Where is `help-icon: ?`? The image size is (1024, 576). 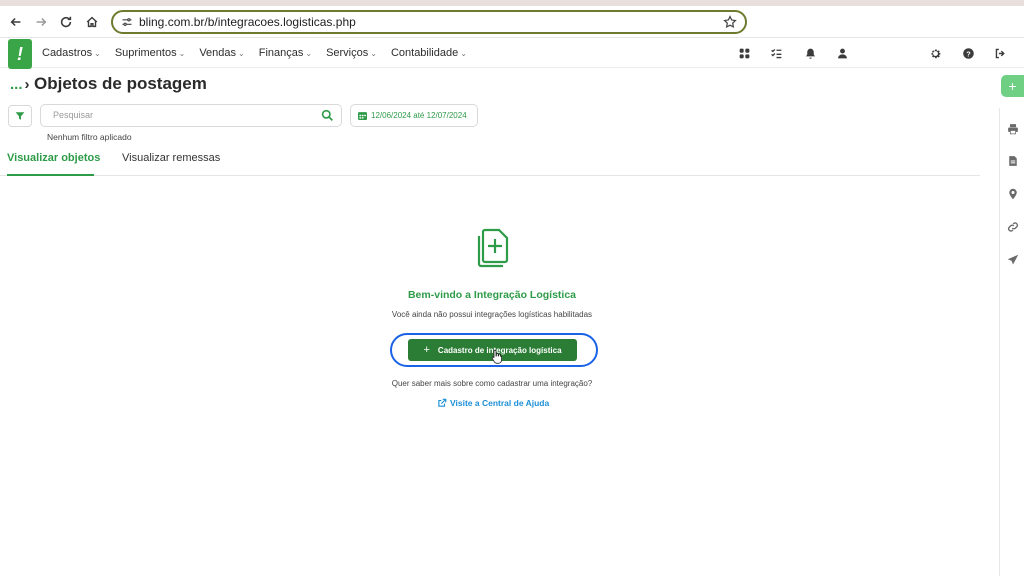
help-icon: ? is located at coordinates (968, 53).